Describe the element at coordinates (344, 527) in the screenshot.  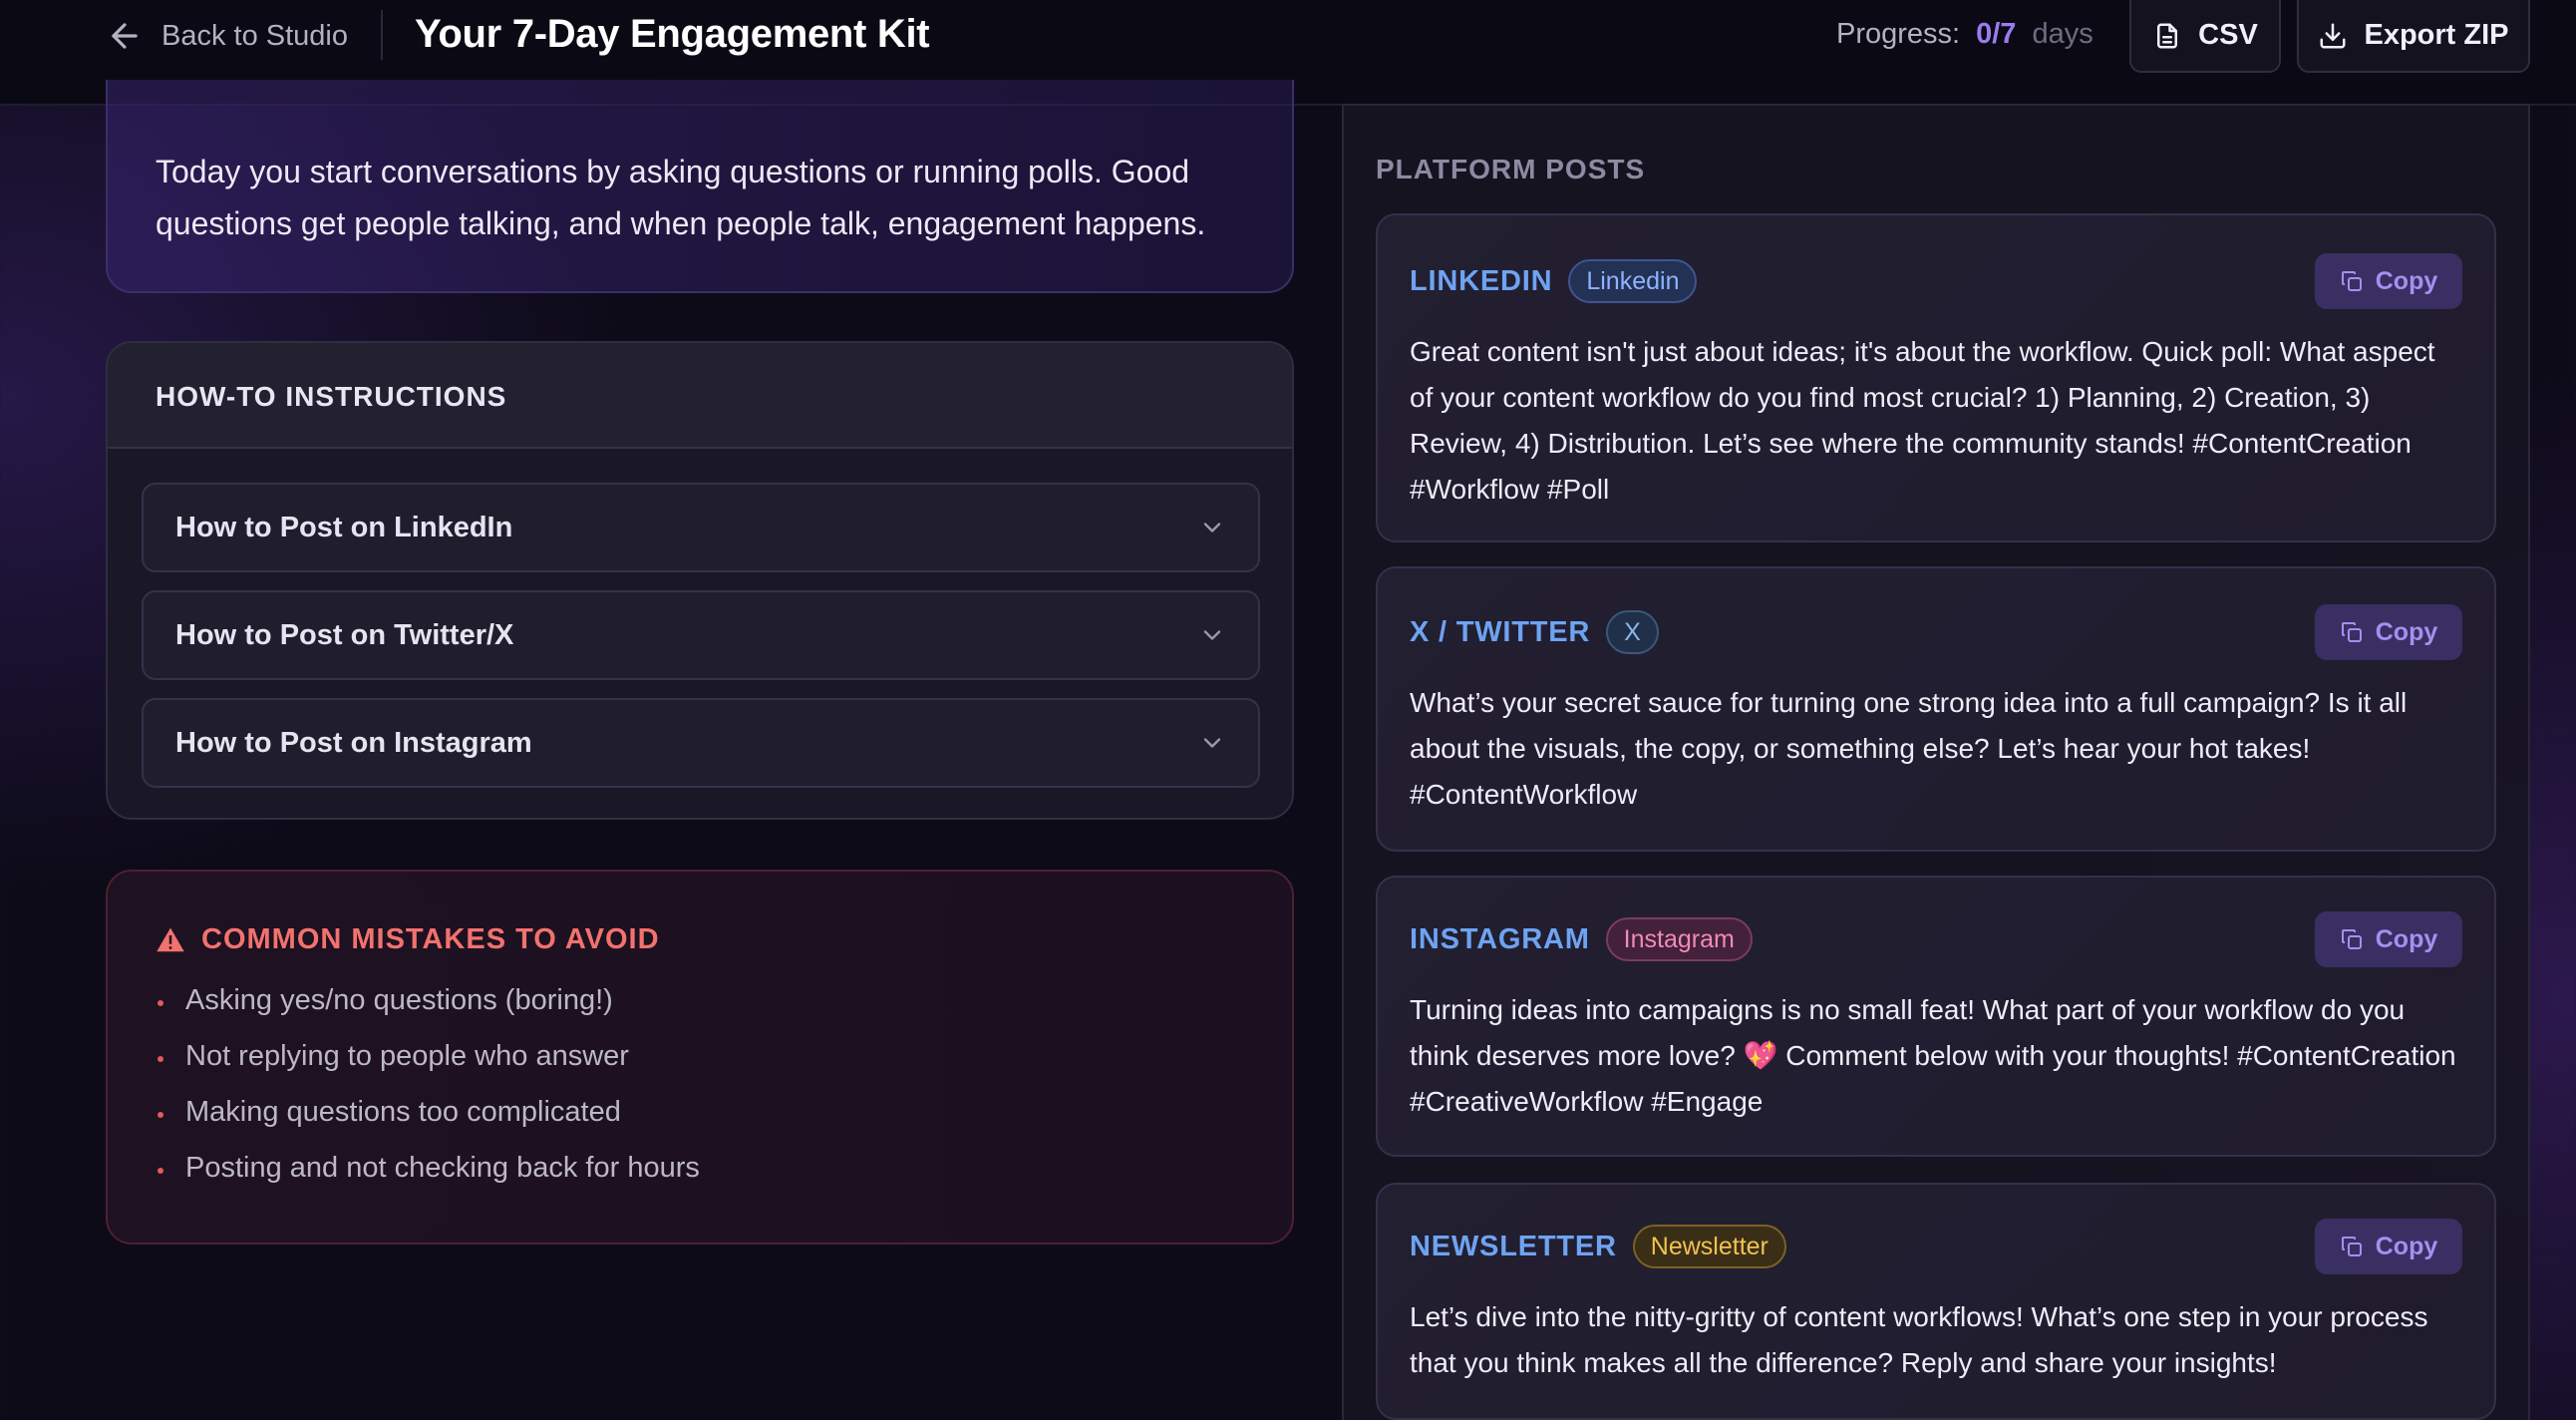
I see `accordion-label: How to Post on LinkedIn` at that location.